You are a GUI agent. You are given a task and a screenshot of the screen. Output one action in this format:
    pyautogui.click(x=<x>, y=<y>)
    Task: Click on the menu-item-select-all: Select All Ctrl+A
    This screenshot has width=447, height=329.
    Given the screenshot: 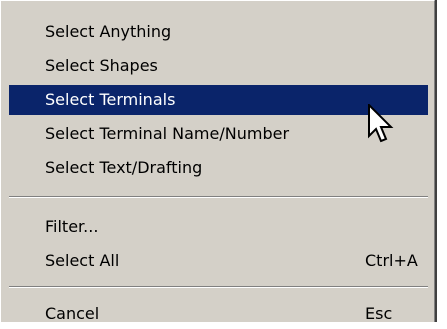 What is the action you would take?
    pyautogui.click(x=218, y=261)
    